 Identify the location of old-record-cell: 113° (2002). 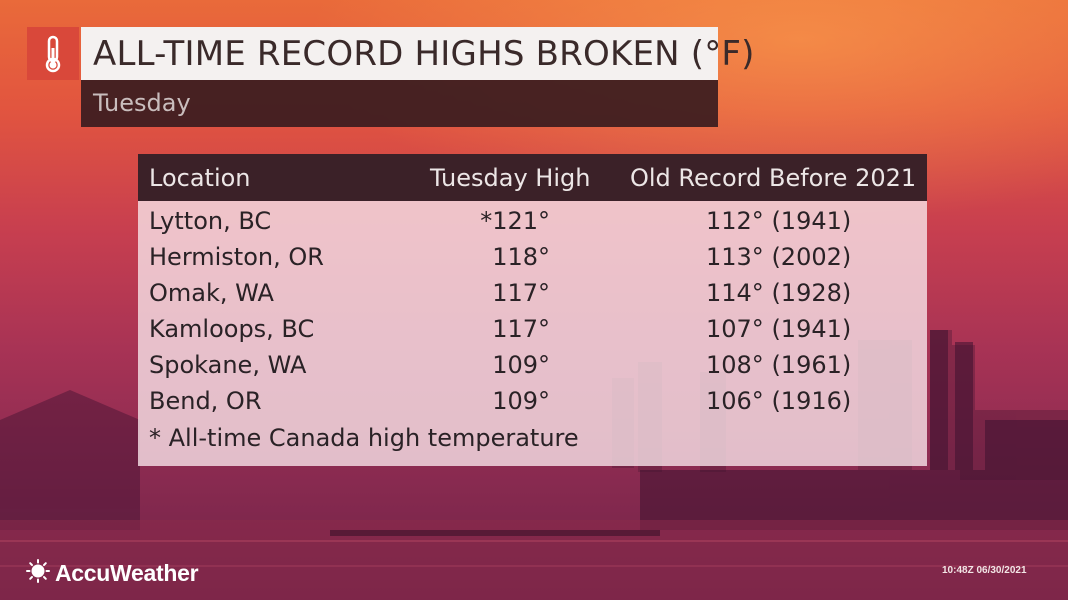
(779, 257).